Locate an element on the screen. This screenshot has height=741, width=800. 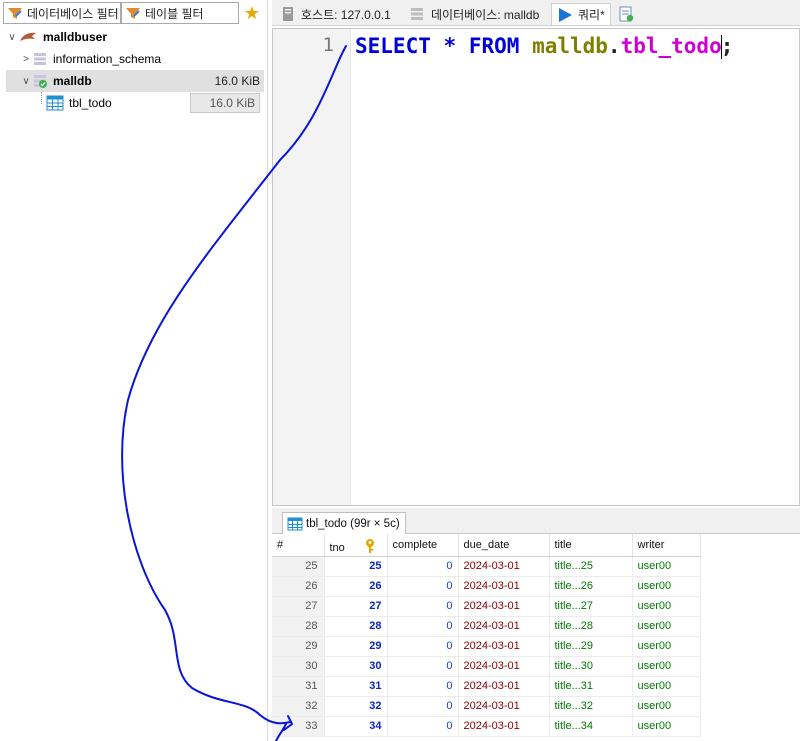
tree-table-tbl-todo: tbl_todo 16.0 KiB is located at coordinates (135, 103).